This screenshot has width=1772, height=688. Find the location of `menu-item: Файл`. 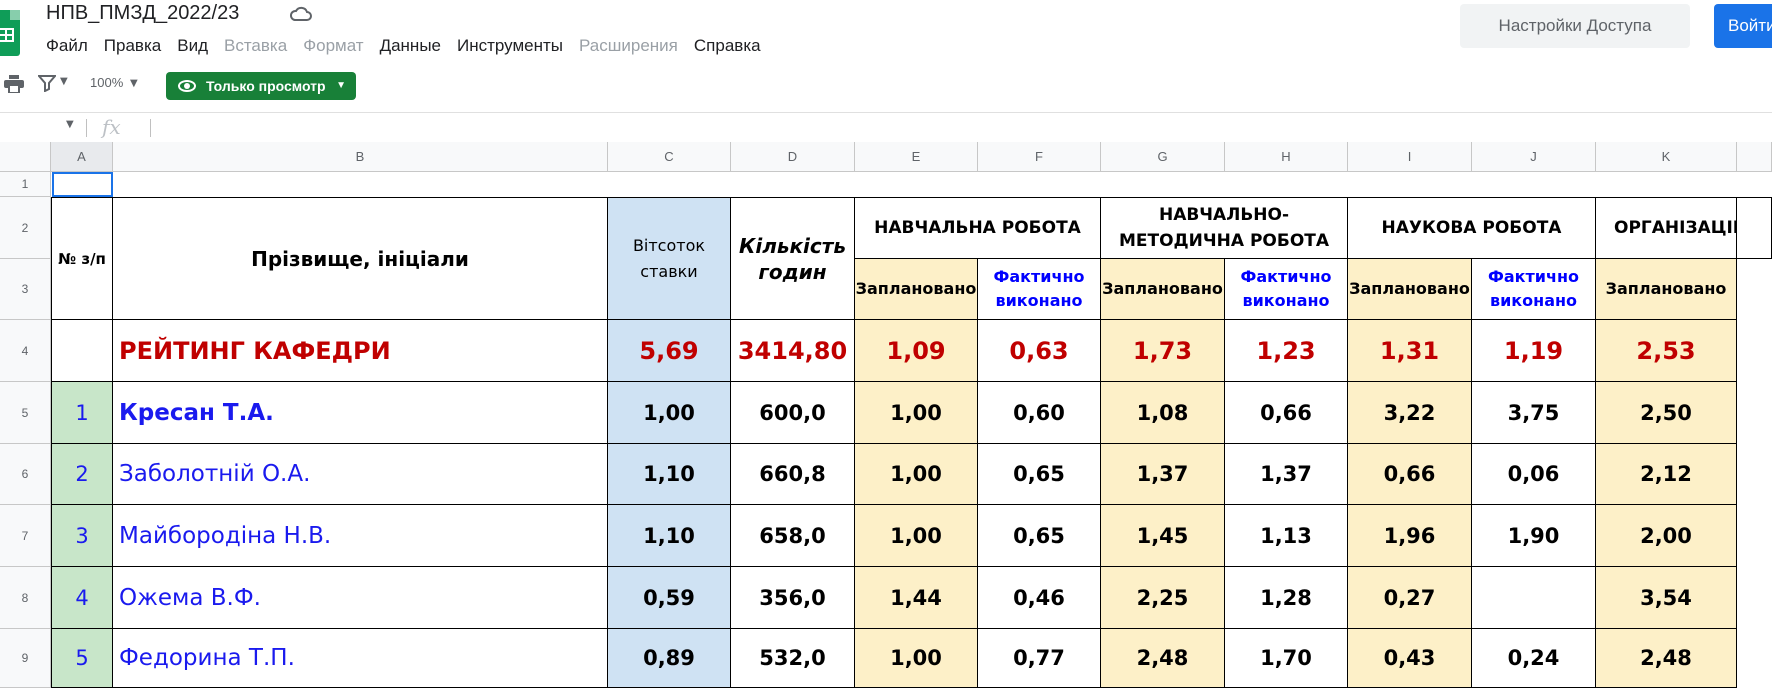

menu-item: Файл is located at coordinates (67, 47).